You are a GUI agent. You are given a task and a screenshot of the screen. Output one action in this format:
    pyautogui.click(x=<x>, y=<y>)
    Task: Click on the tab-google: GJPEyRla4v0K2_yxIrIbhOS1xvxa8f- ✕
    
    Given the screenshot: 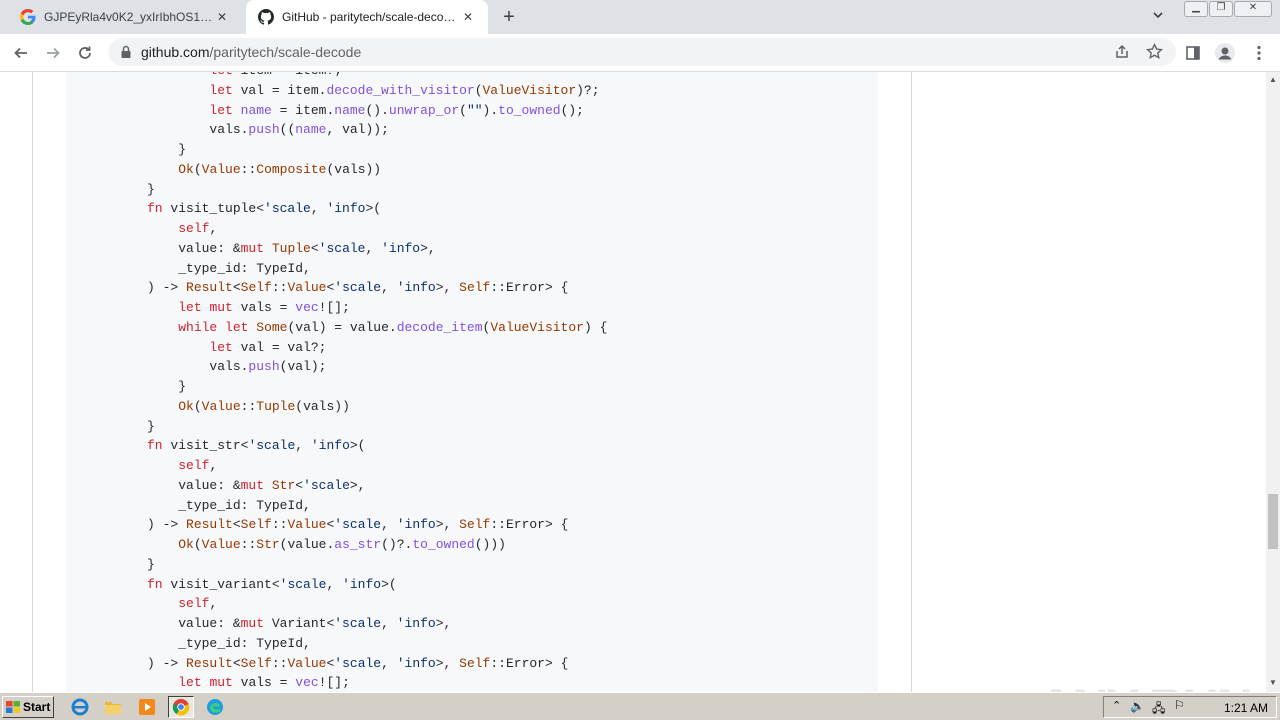 What is the action you would take?
    pyautogui.click(x=125, y=17)
    